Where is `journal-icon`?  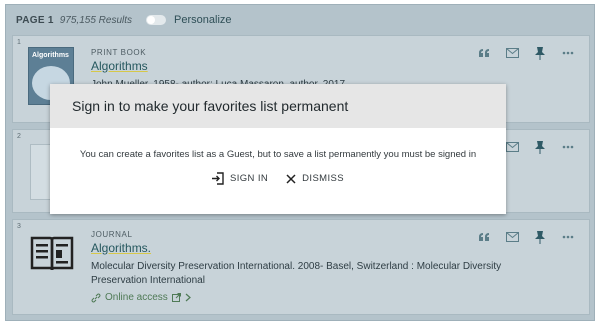 journal-icon is located at coordinates (52, 253).